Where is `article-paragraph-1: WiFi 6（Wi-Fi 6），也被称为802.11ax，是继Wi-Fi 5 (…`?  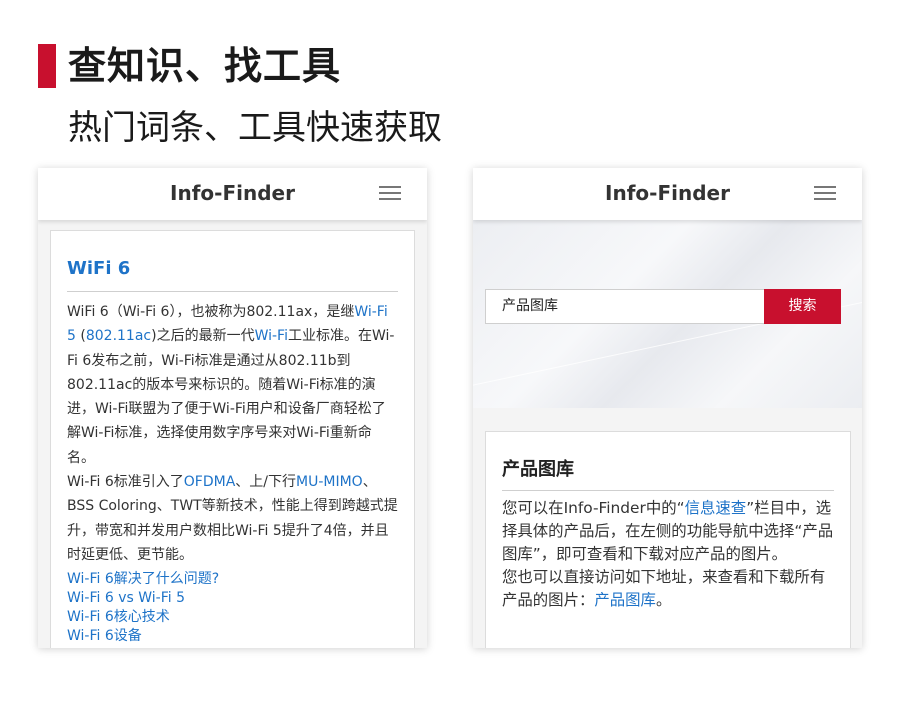 article-paragraph-1: WiFi 6（Wi-Fi 6），也被称为802.11ax，是继Wi-Fi 5 (… is located at coordinates (231, 385).